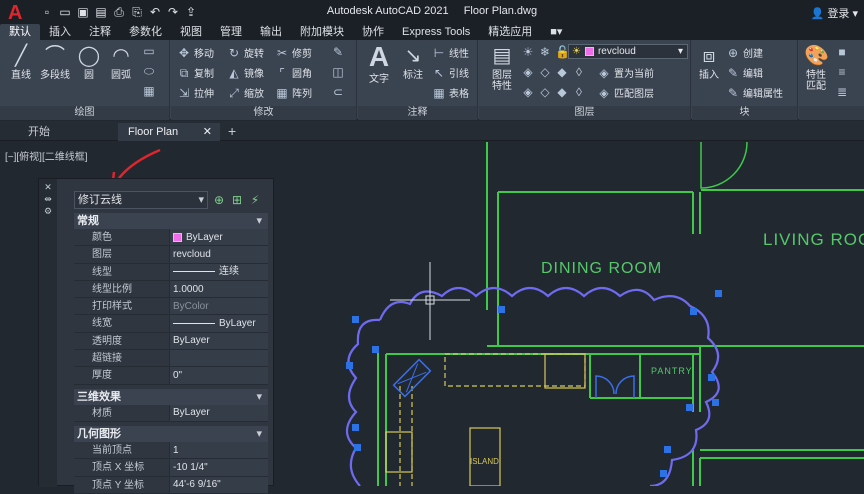  What do you see at coordinates (842, 92) in the screenshot?
I see `lineweight-control: ≣` at bounding box center [842, 92].